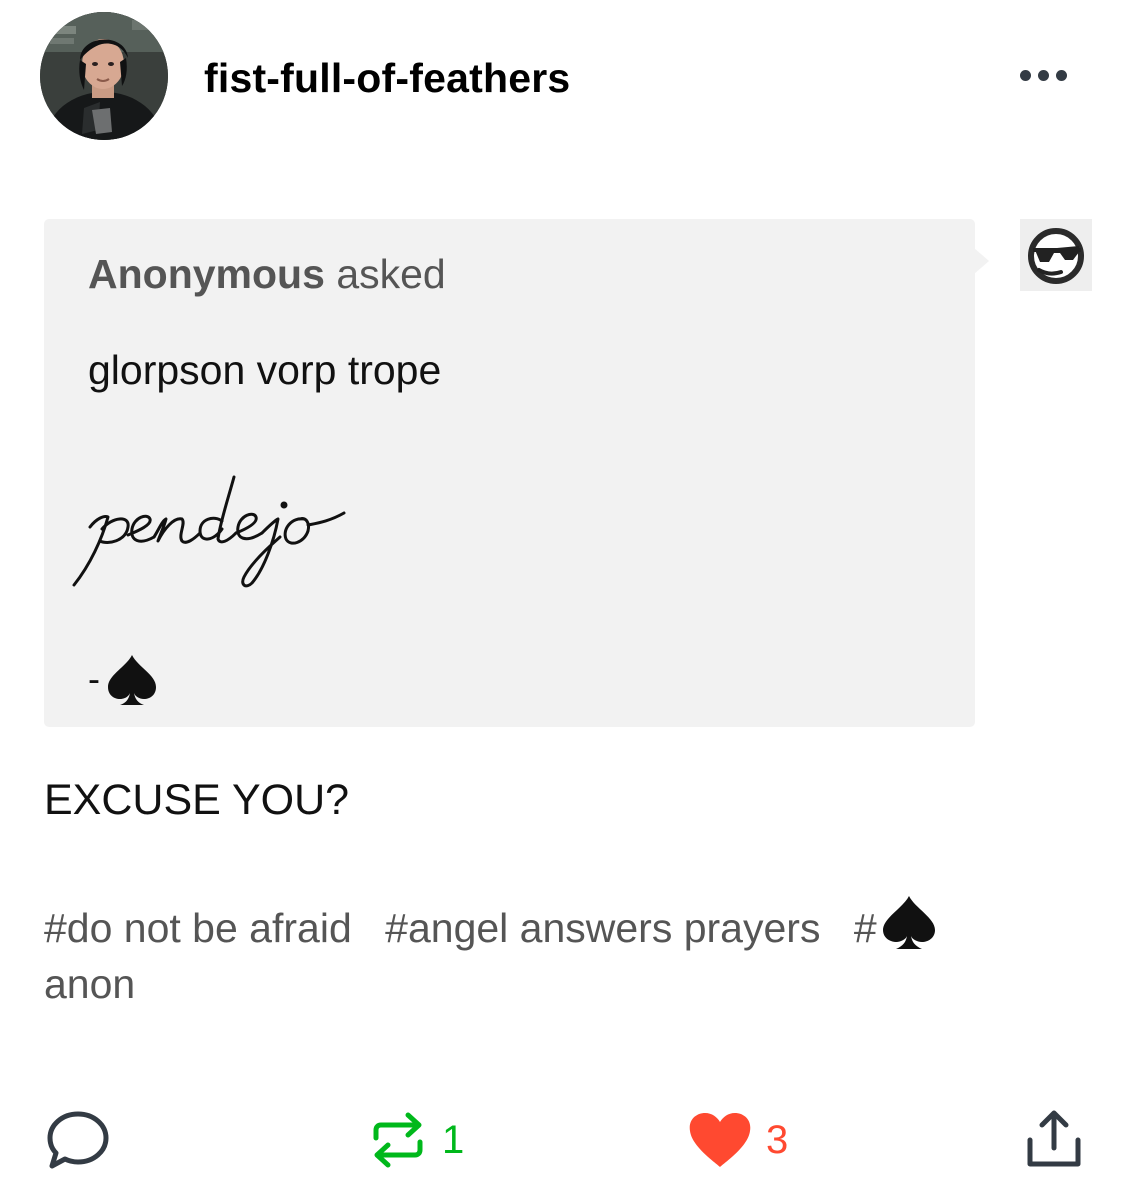 The width and height of the screenshot is (1136, 1200). I want to click on asker-line: Anonymous asked, so click(267, 274).